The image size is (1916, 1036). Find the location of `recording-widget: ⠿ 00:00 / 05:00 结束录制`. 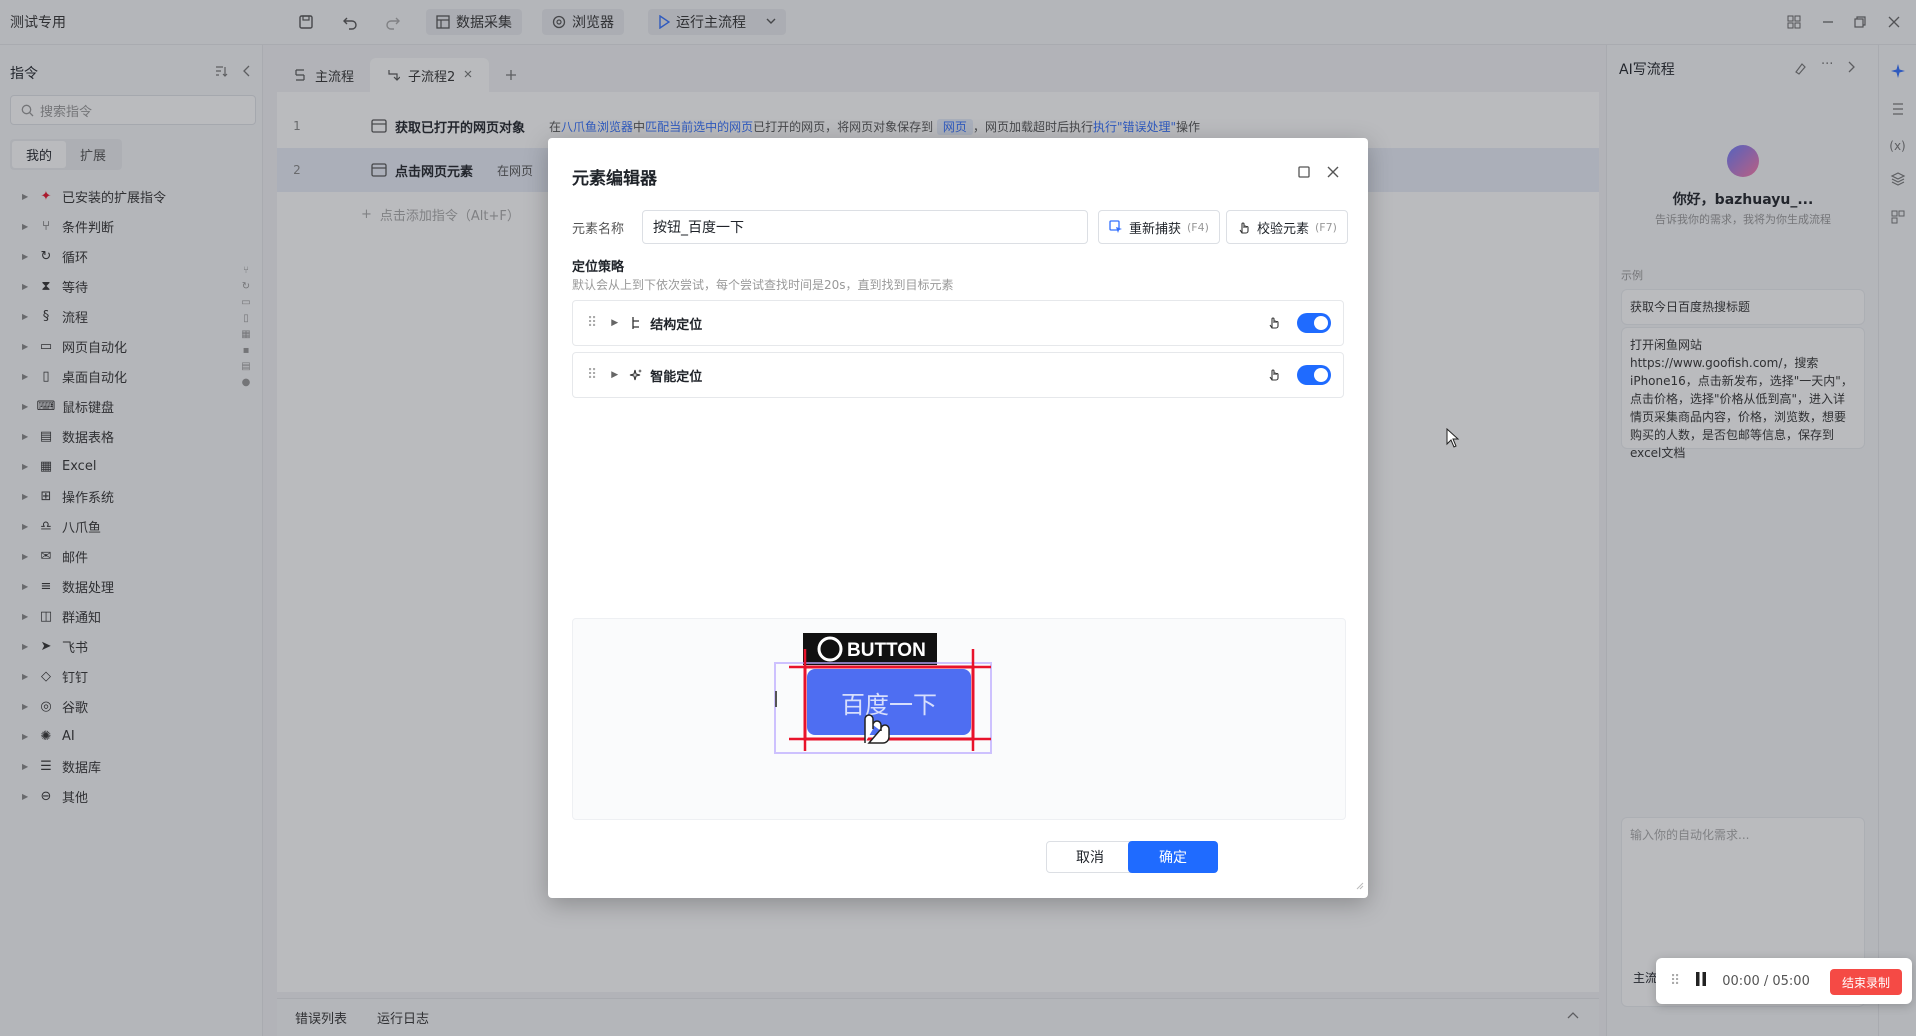

recording-widget: ⠿ 00:00 / 05:00 结束录制 is located at coordinates (1784, 981).